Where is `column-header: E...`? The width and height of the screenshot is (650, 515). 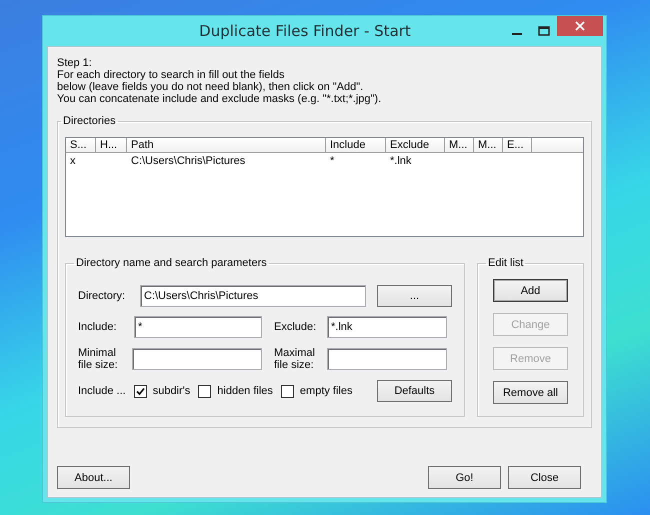 column-header: E... is located at coordinates (517, 145).